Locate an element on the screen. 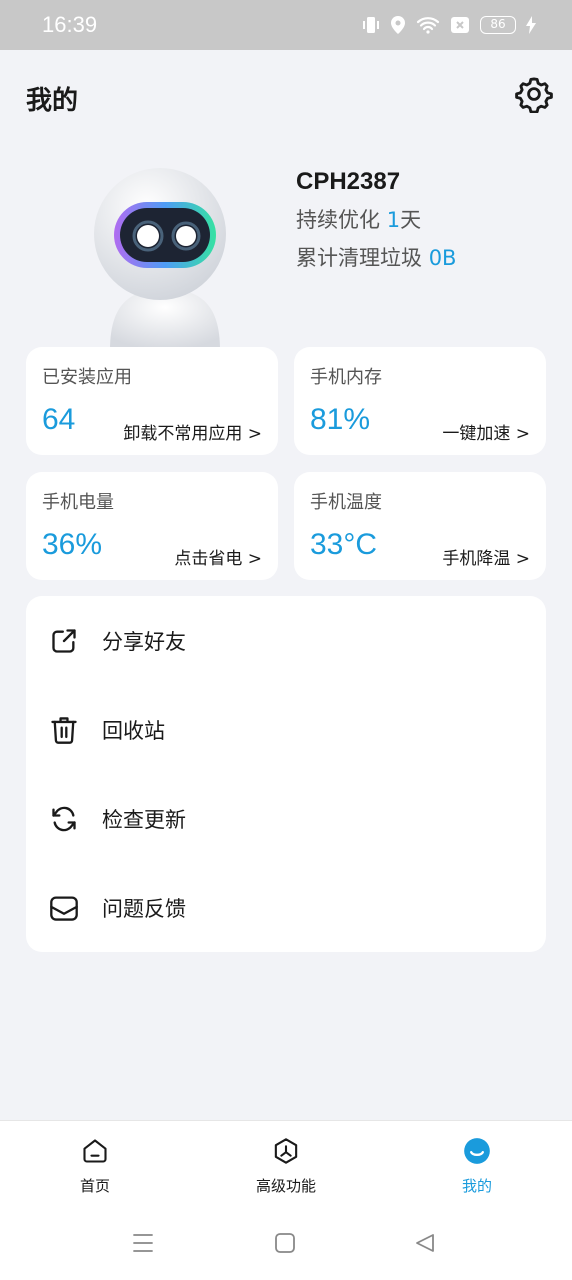  cool-down-link: 手机降温 > is located at coordinates (486, 556).